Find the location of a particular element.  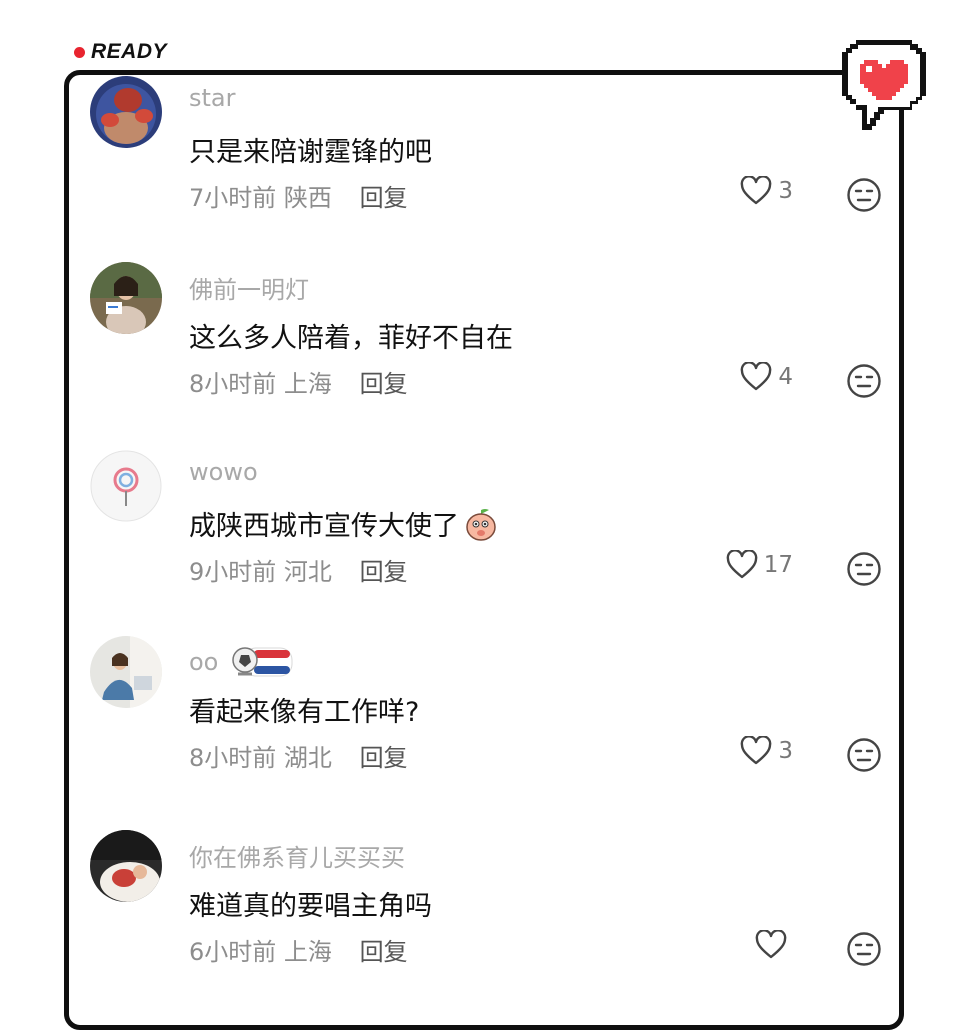

comment-meta: 8小时前 上海 回复 is located at coordinates (298, 381).